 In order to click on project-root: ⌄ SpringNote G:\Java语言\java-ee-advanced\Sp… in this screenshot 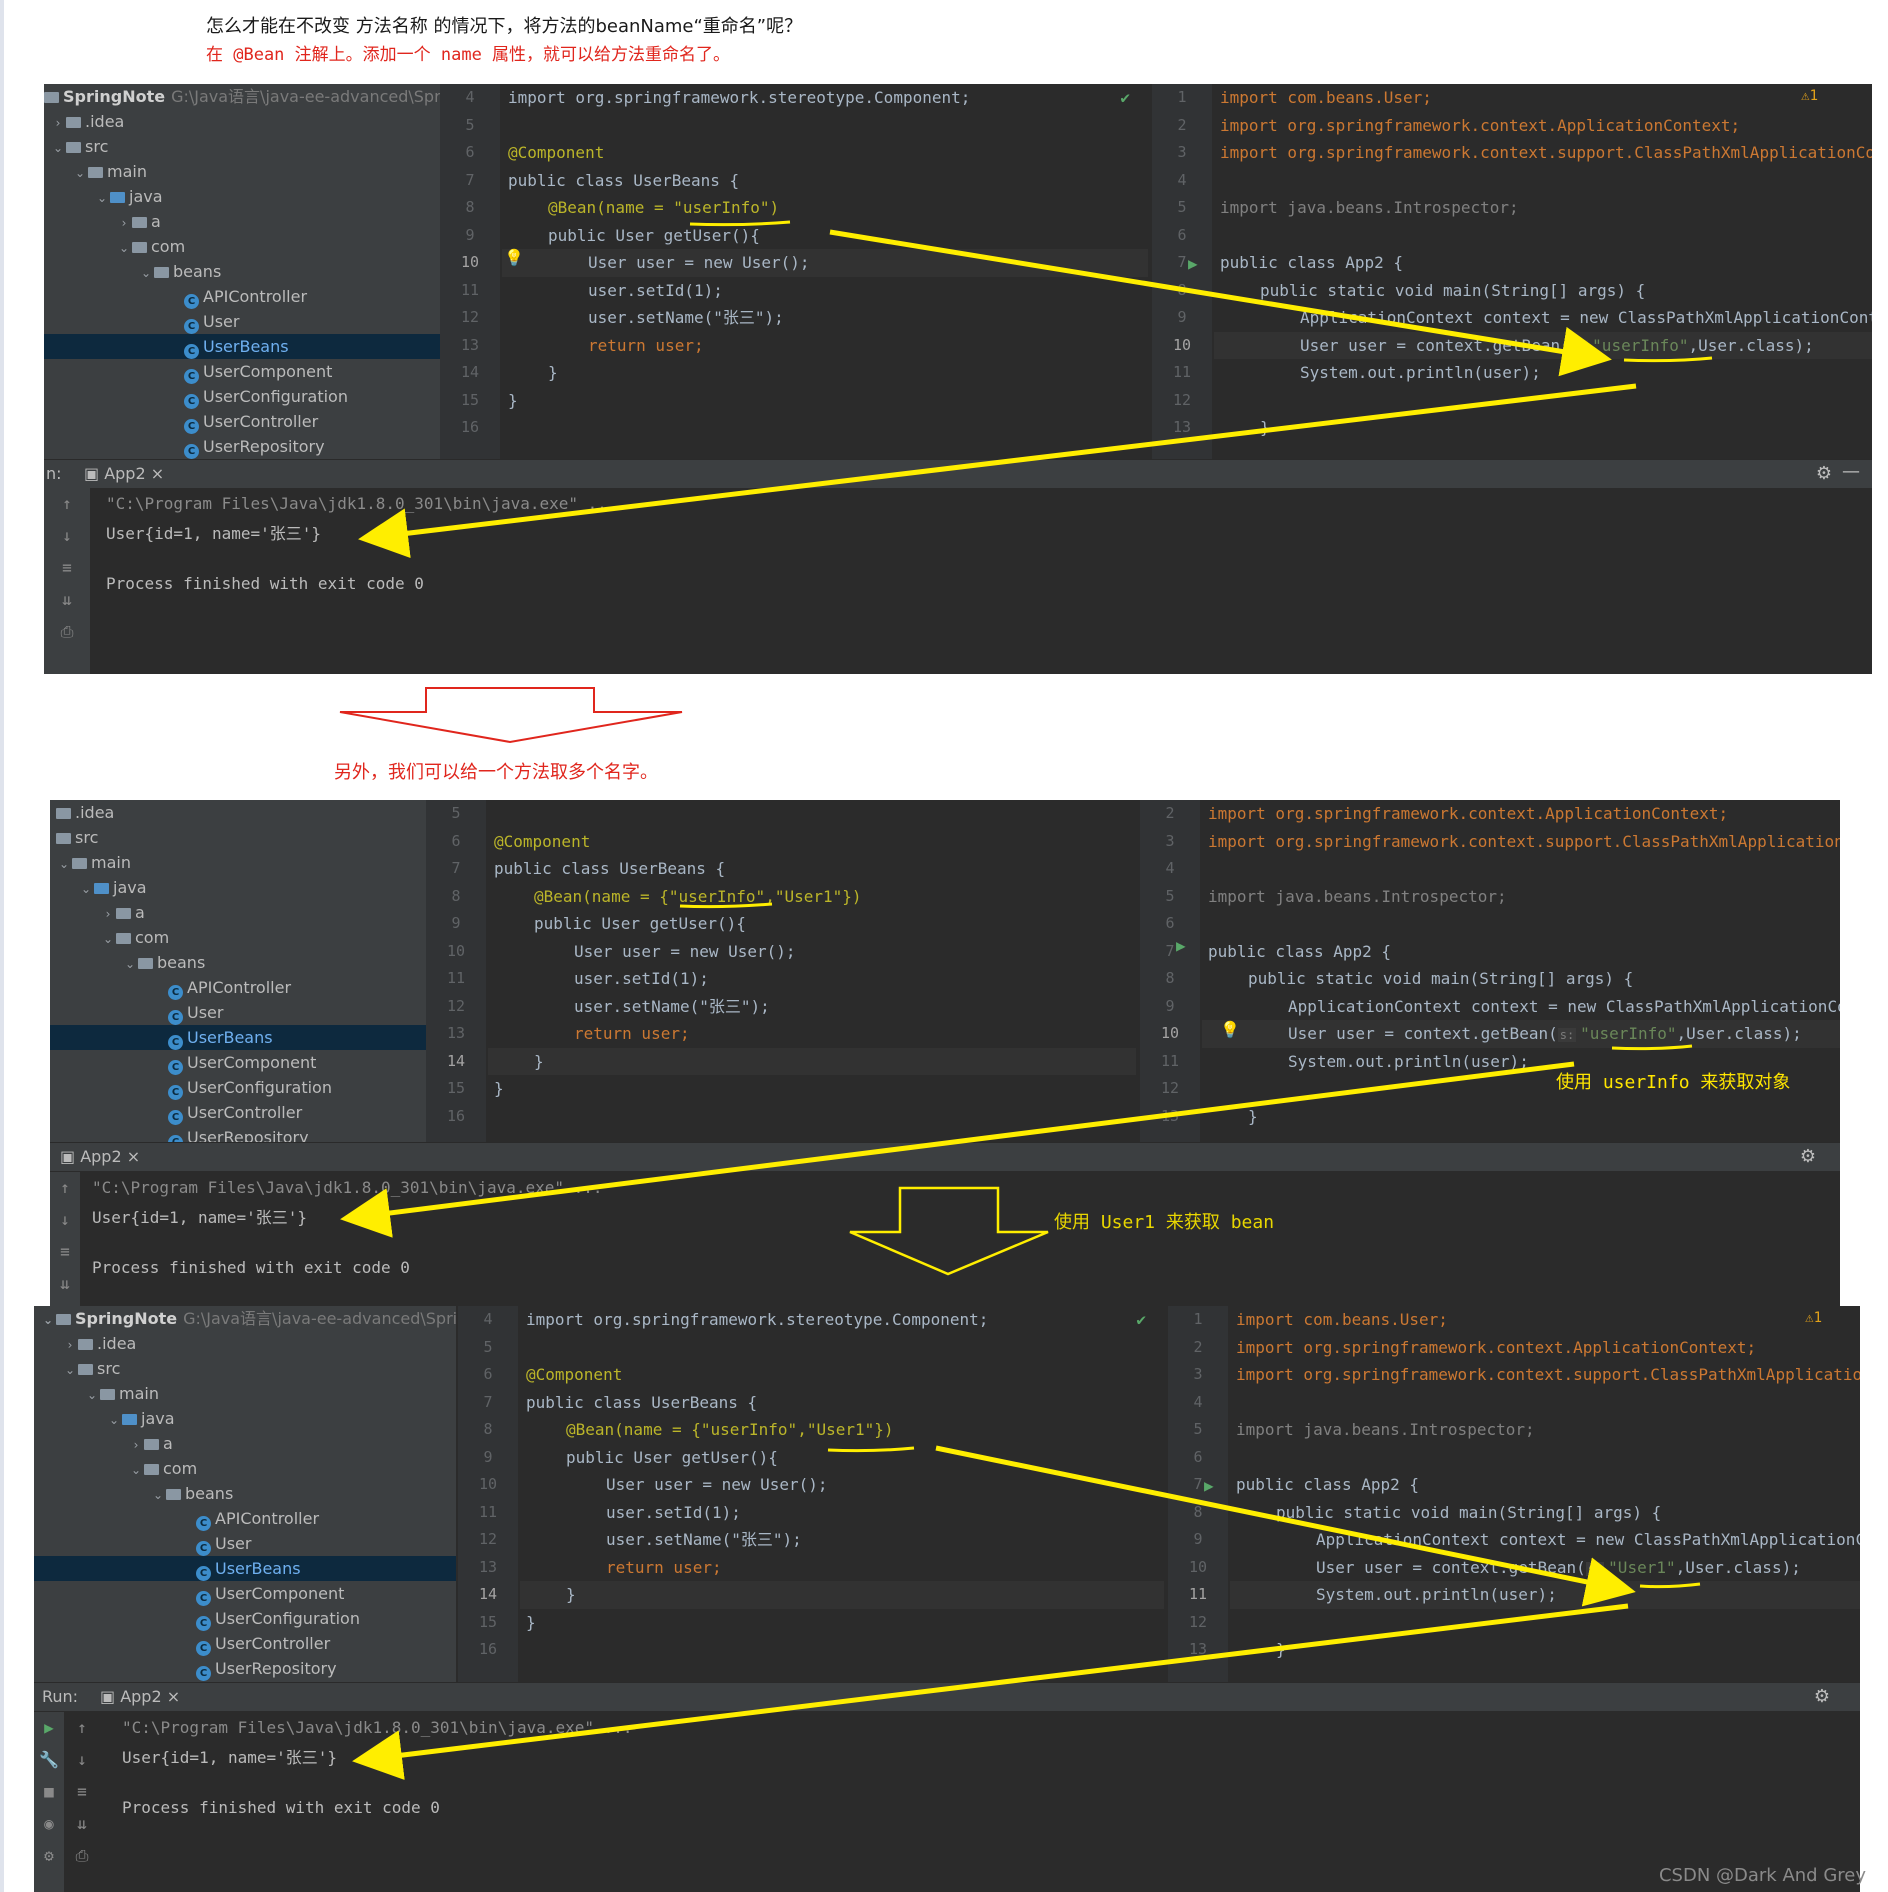, I will do `click(255, 1318)`.